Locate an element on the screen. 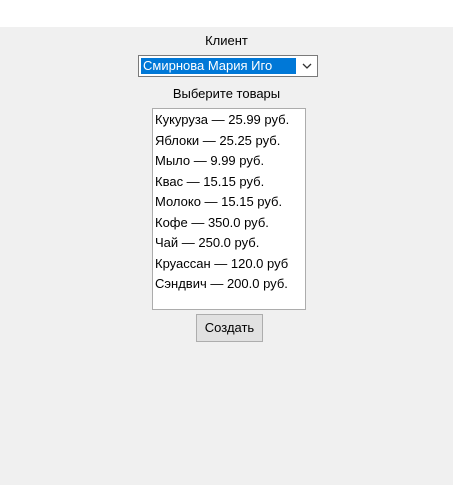 The height and width of the screenshot is (485, 453). products-label: Выберите товары is located at coordinates (226, 93).